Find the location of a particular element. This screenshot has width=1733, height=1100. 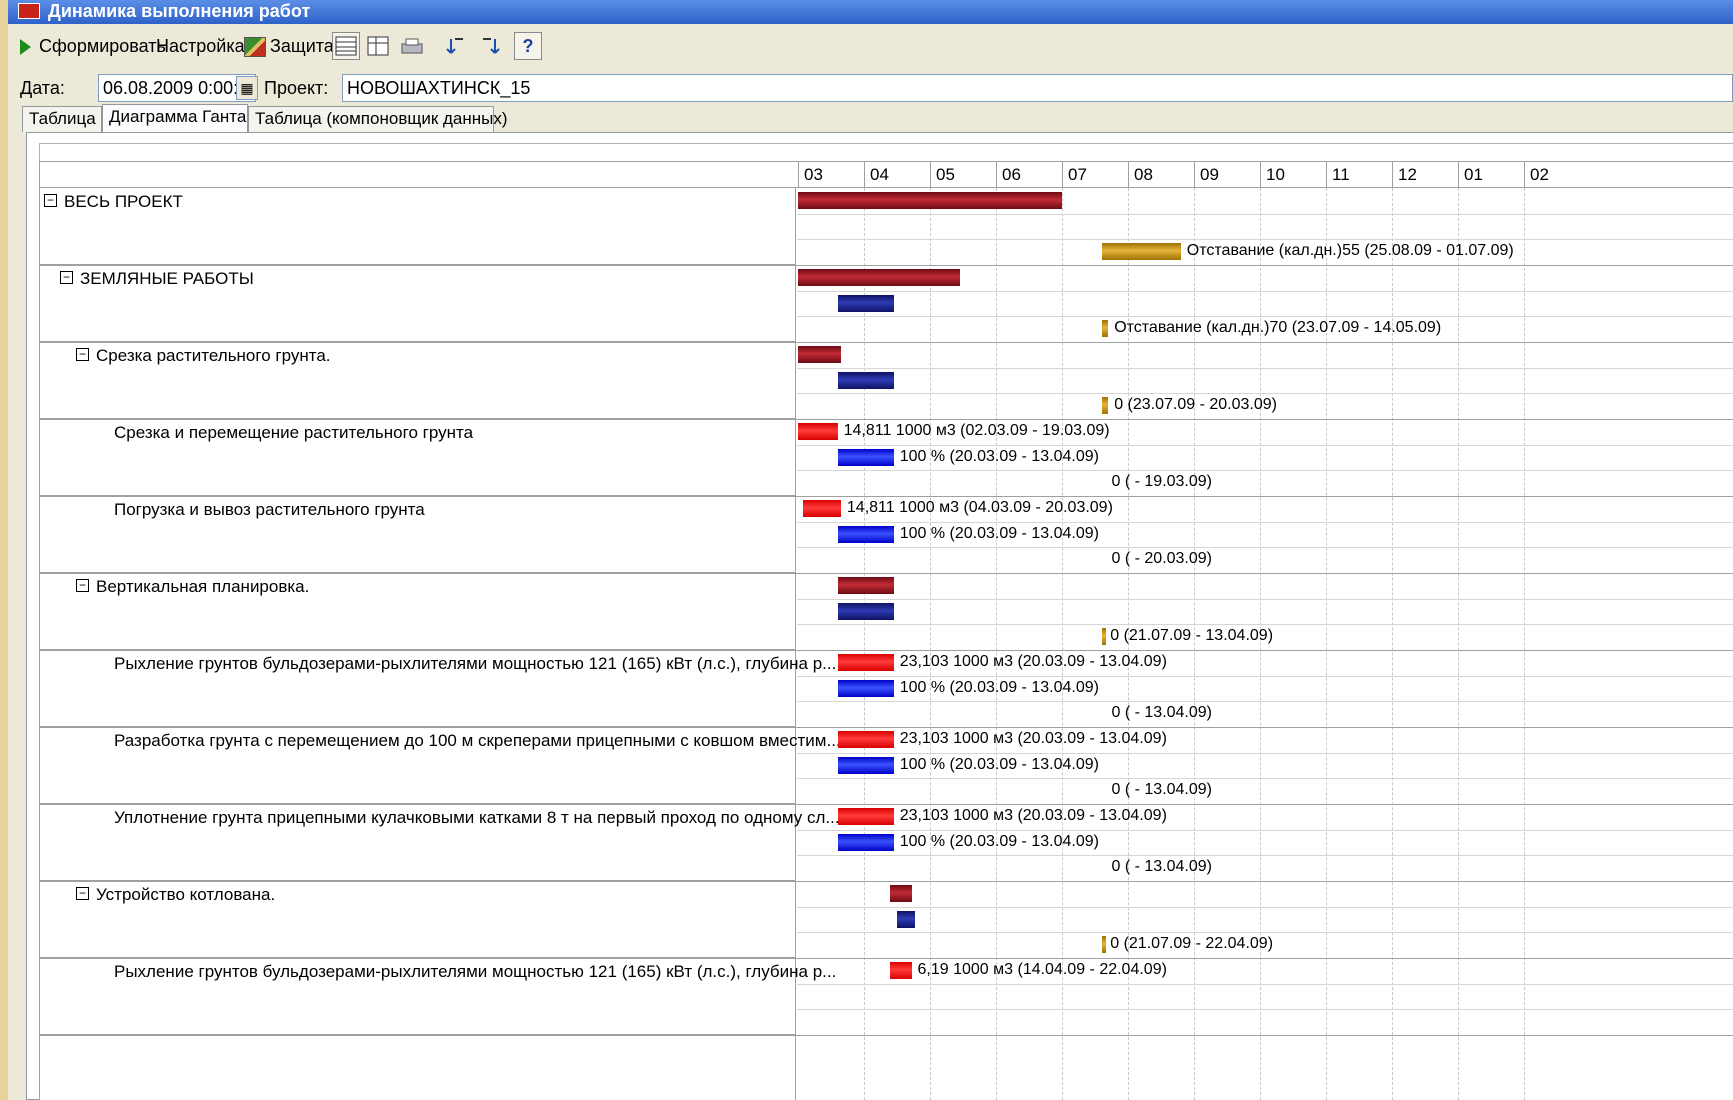

app-icon is located at coordinates (29, 11).